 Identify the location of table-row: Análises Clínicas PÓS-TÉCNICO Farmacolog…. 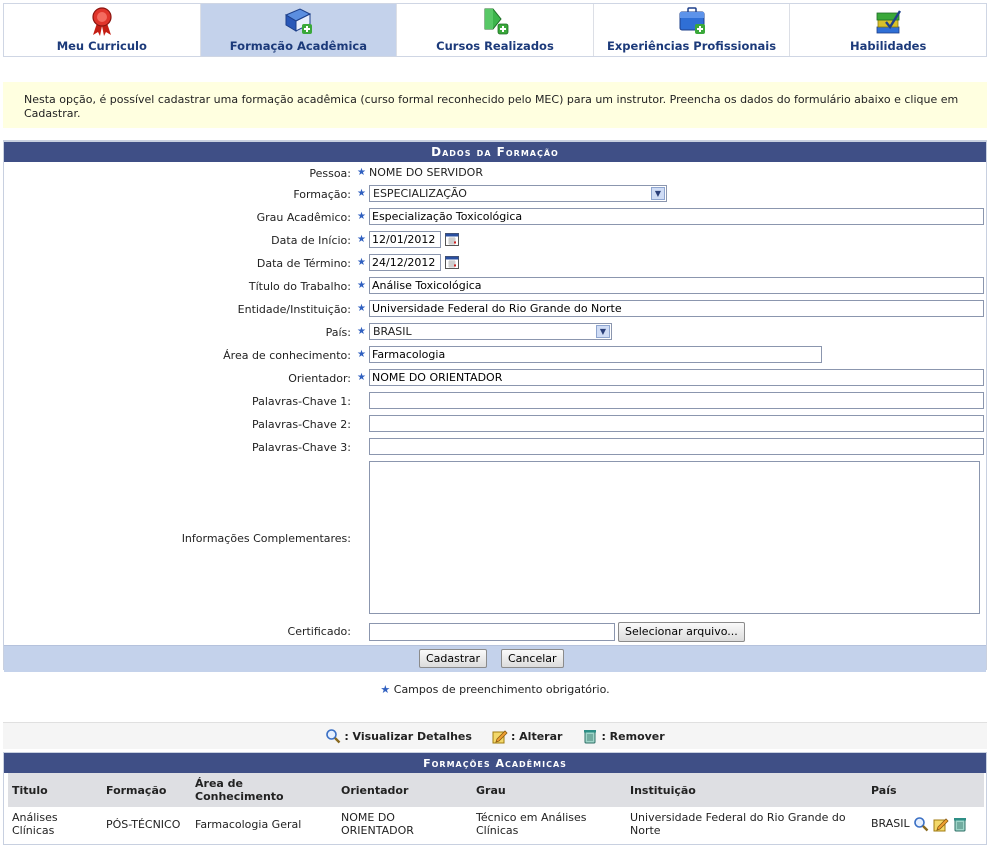
(496, 824).